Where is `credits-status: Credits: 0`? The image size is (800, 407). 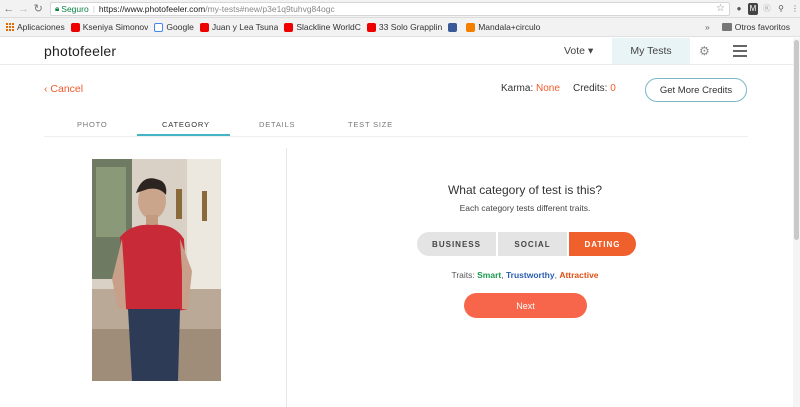 credits-status: Credits: 0 is located at coordinates (594, 88).